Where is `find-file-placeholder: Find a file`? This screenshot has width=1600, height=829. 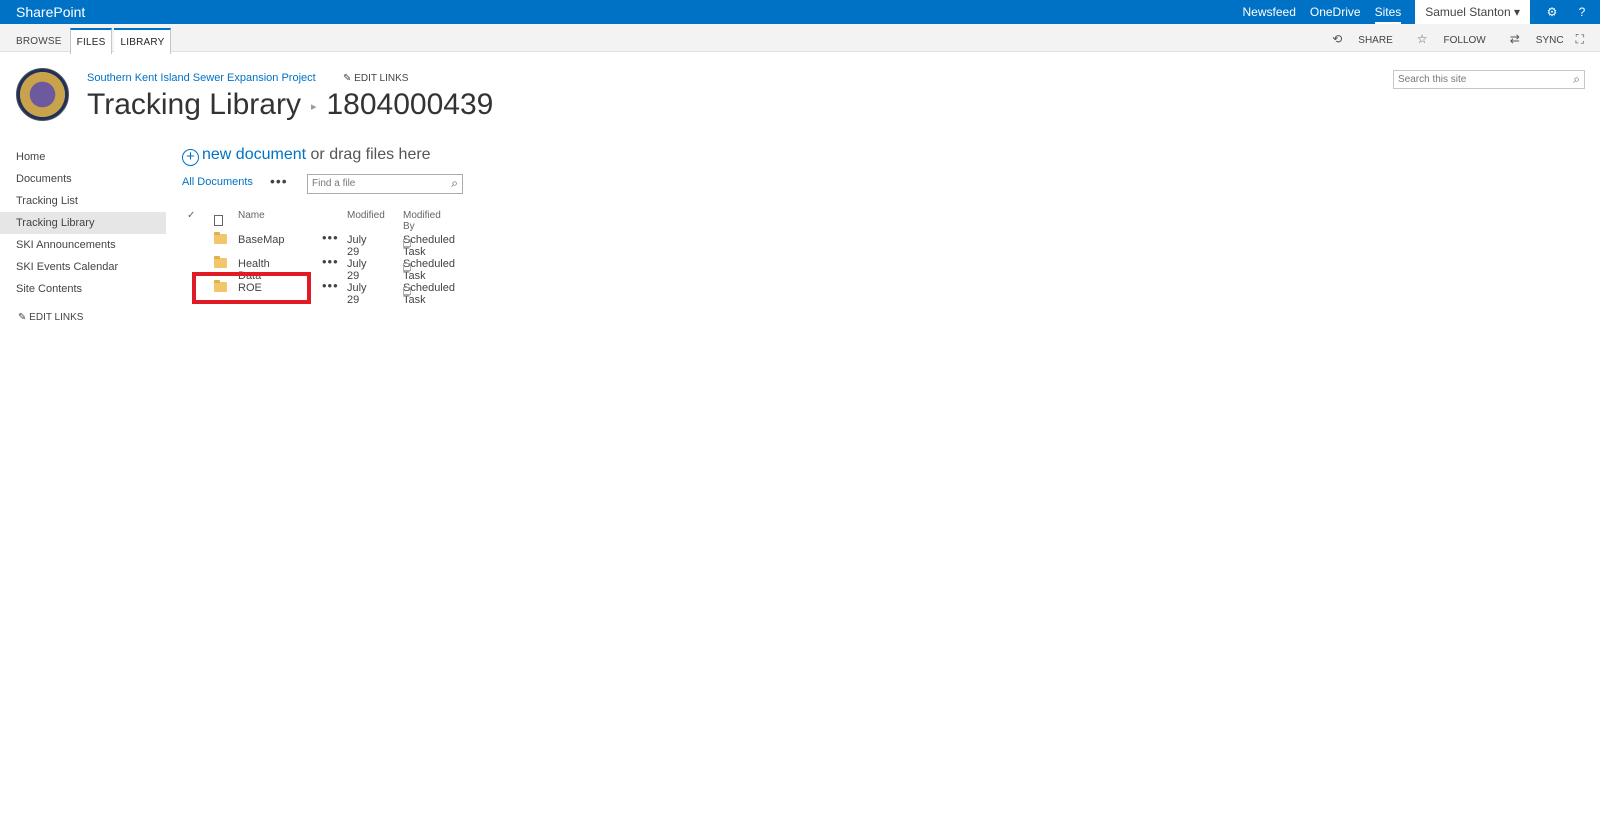
find-file-placeholder: Find a file is located at coordinates (334, 183).